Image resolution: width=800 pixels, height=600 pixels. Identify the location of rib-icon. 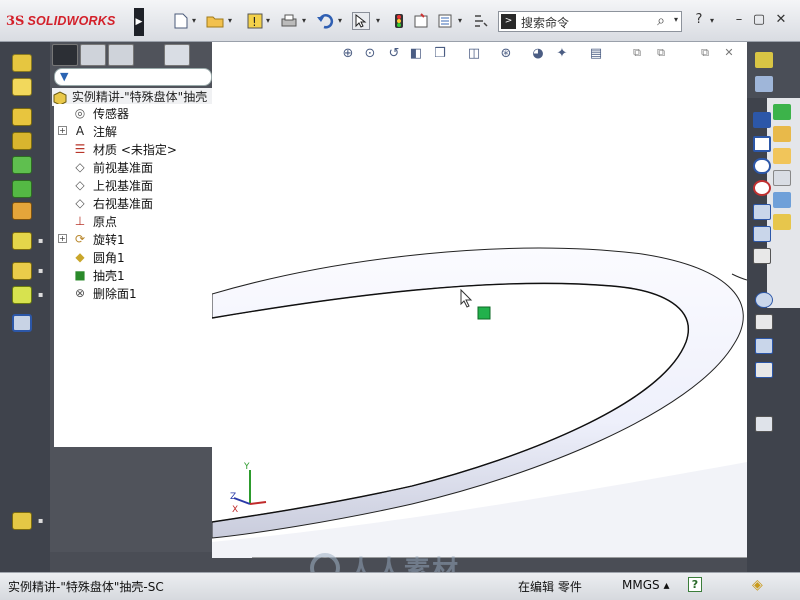
(22, 271).